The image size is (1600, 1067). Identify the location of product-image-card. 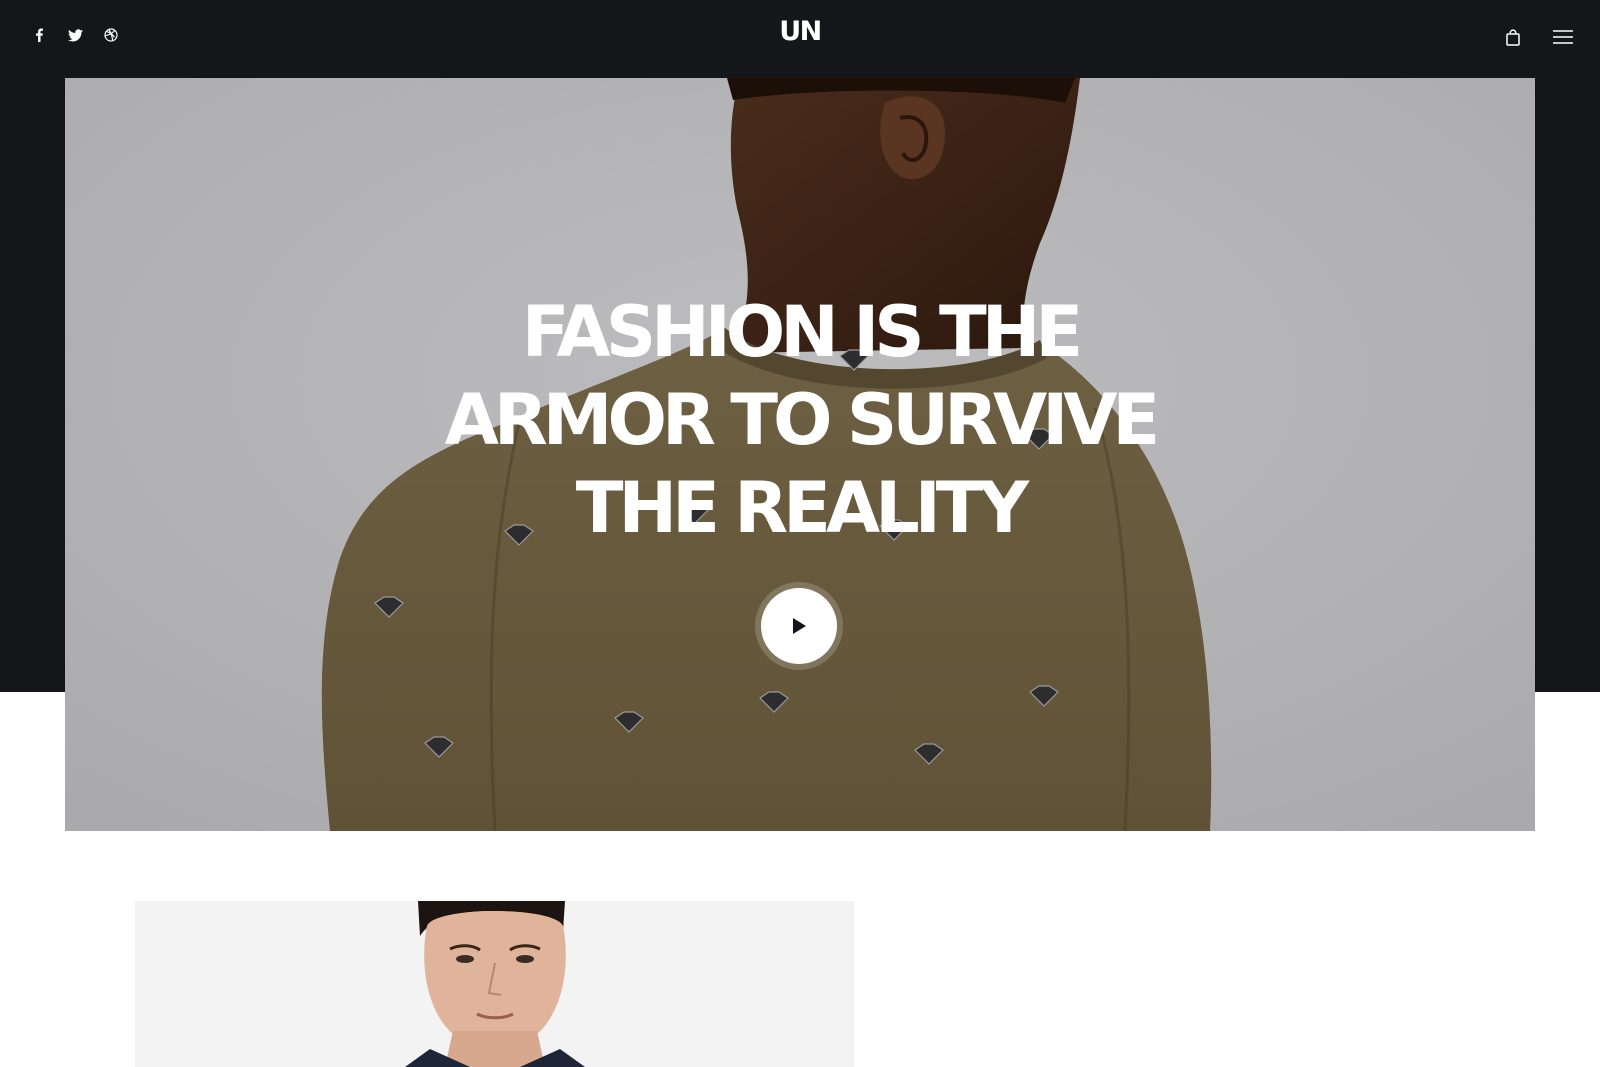
(494, 984).